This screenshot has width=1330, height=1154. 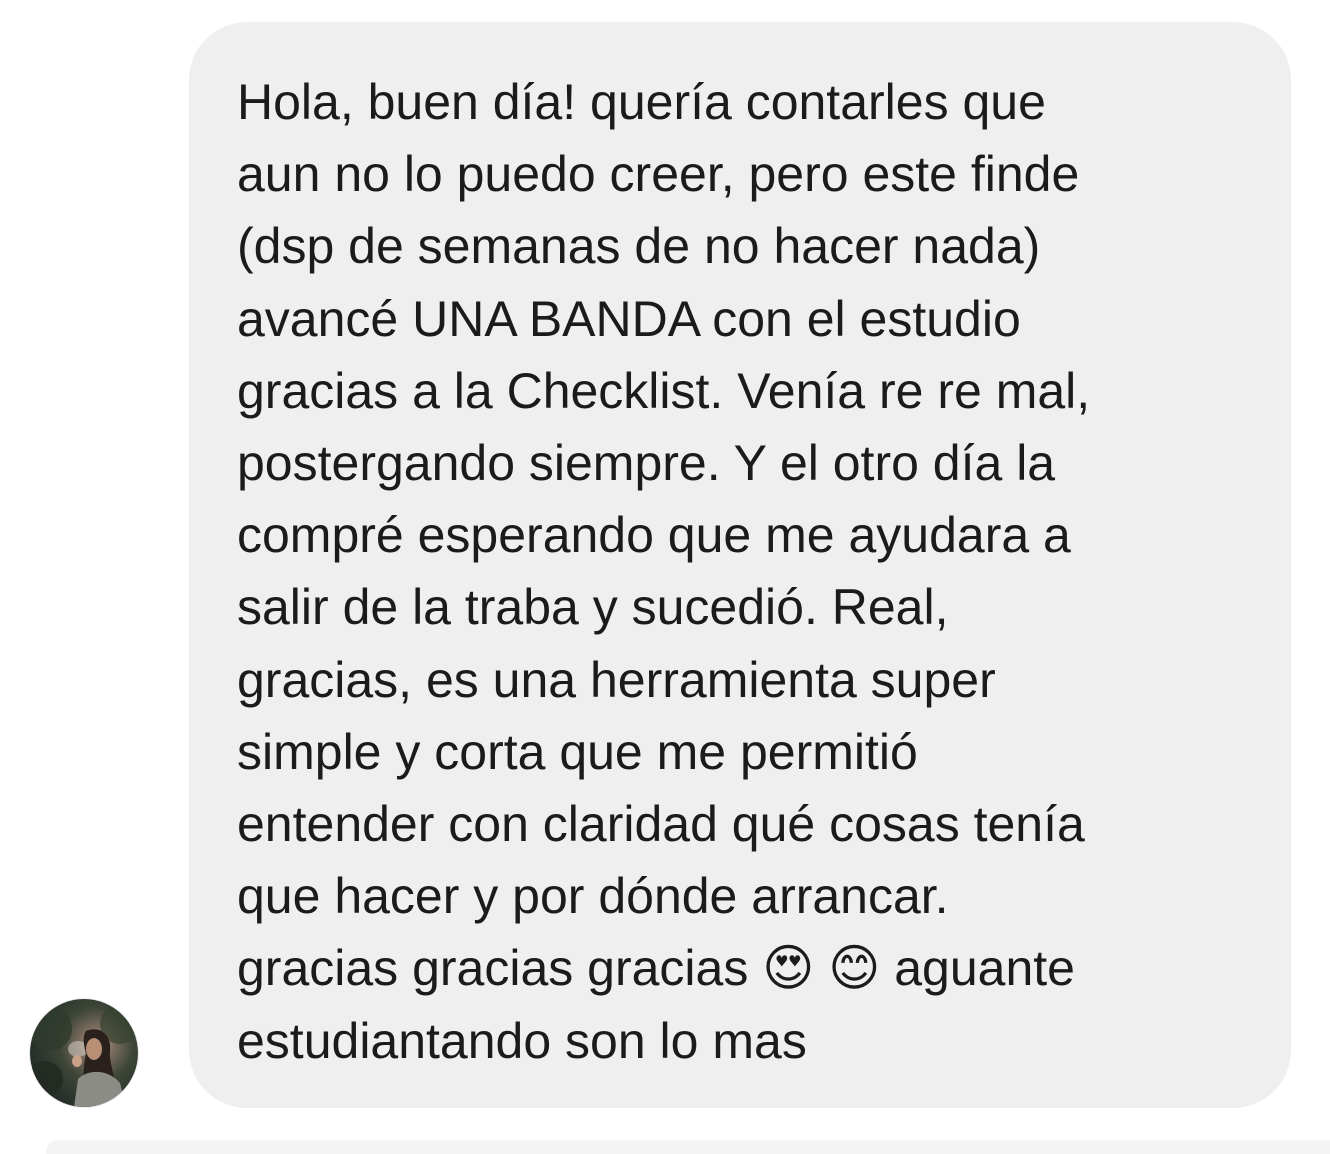 I want to click on sender-avatar, so click(x=84, y=1053).